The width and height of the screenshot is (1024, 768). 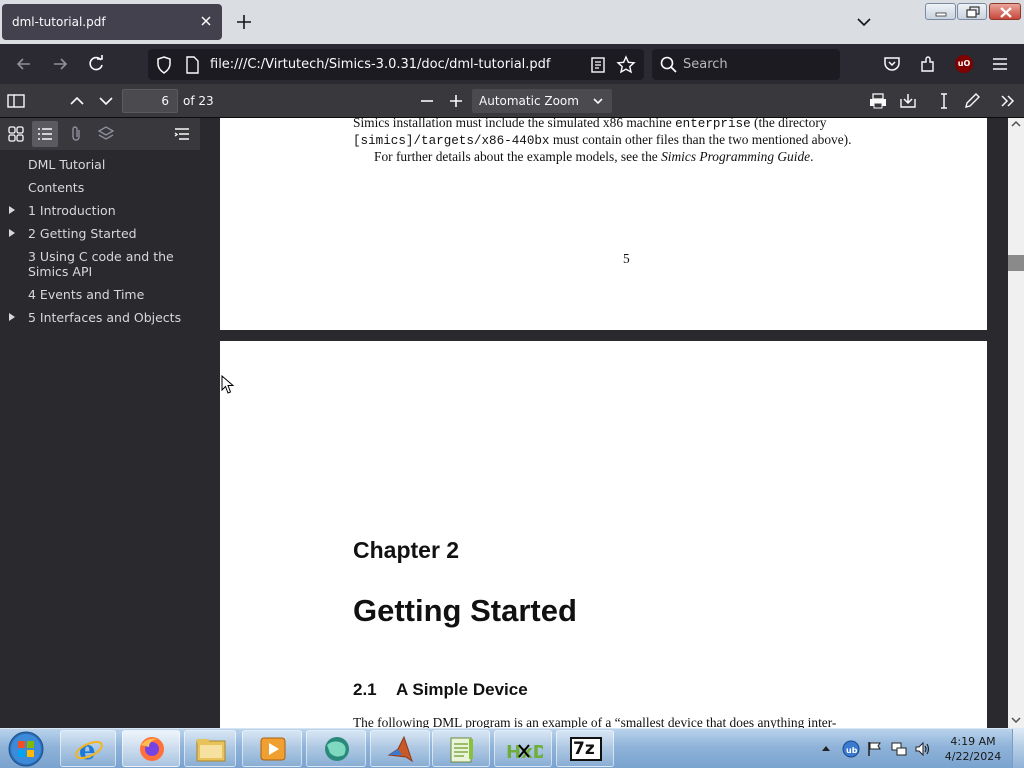 I want to click on zoom-in-icon, so click(x=456, y=101).